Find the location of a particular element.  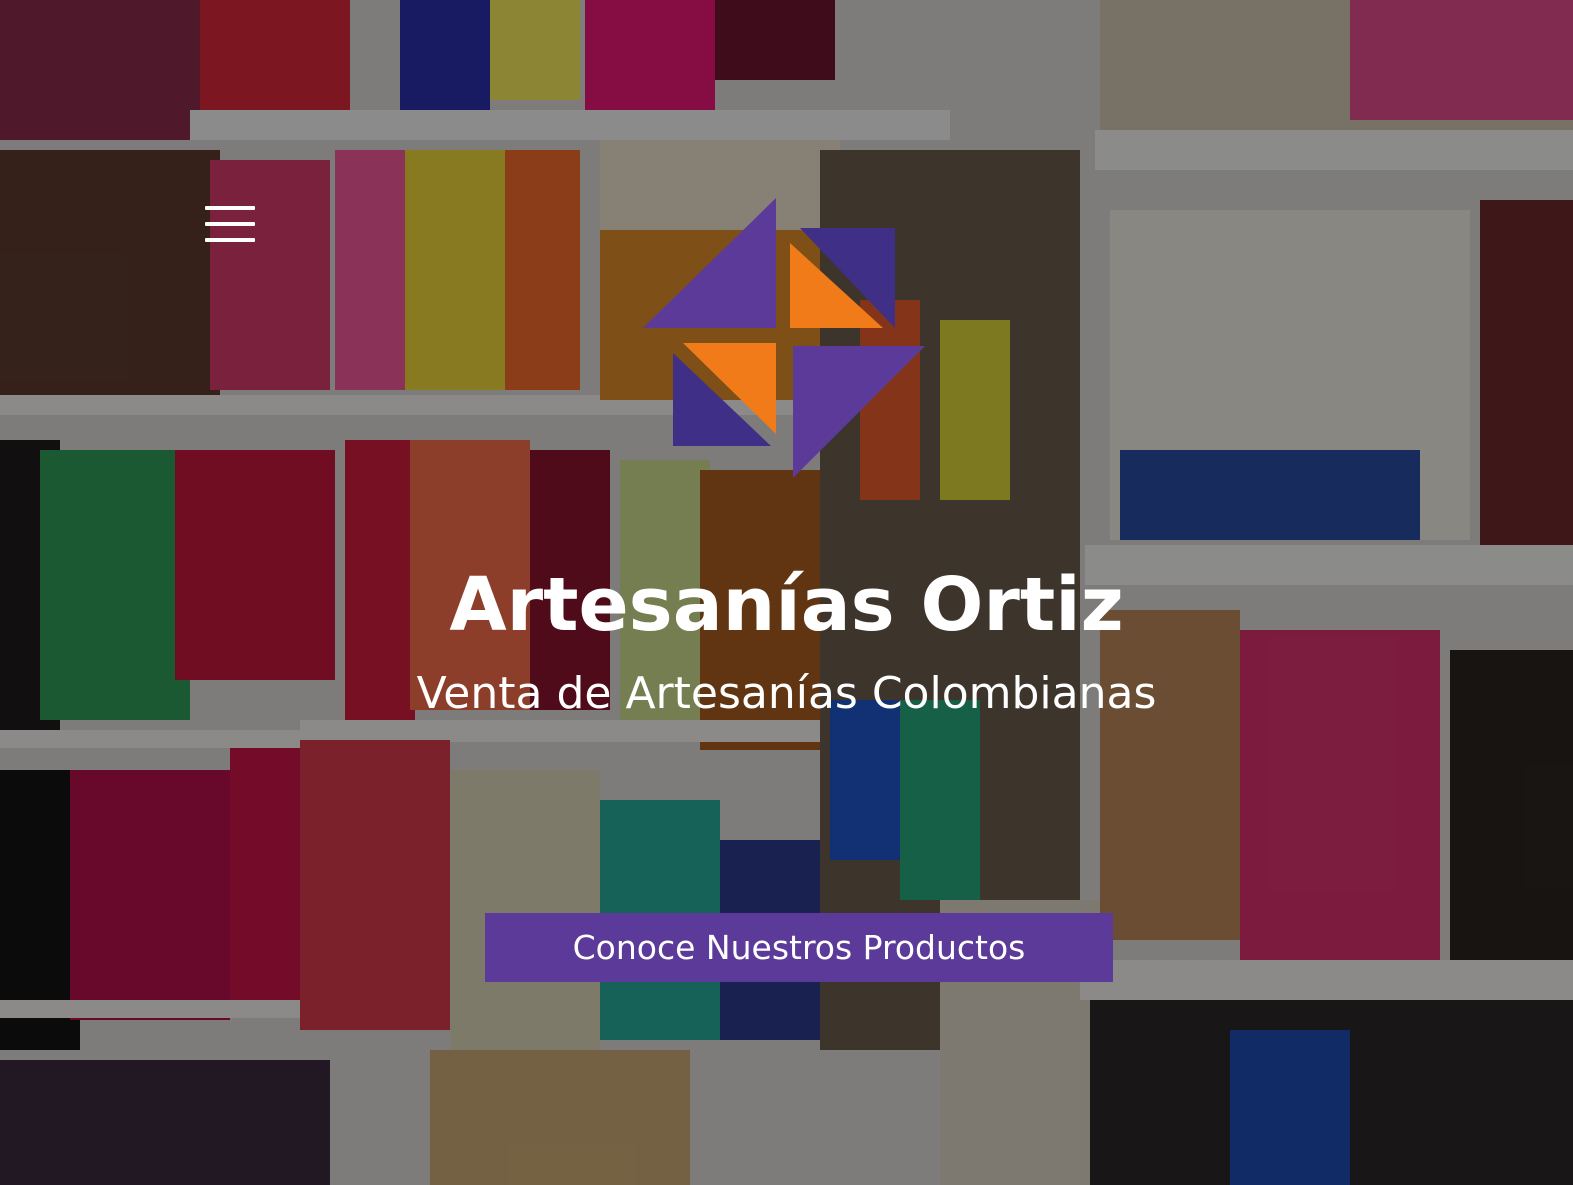

page-title: Artesanías Ortiz is located at coordinates (786, 605).